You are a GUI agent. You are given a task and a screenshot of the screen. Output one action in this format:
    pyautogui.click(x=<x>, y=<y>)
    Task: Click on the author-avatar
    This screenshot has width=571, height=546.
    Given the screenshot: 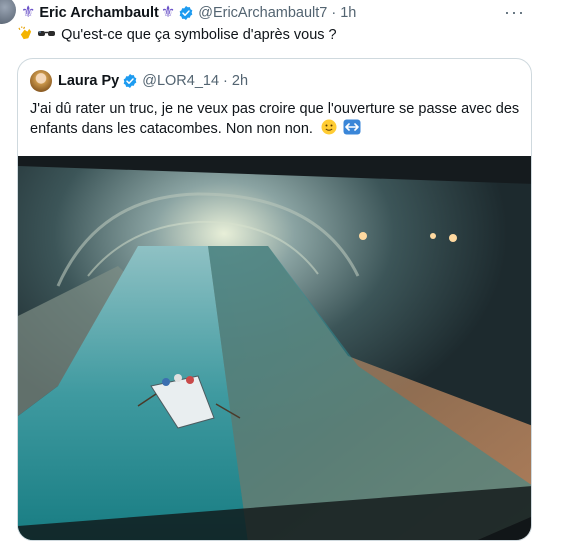 What is the action you would take?
    pyautogui.click(x=8, y=12)
    